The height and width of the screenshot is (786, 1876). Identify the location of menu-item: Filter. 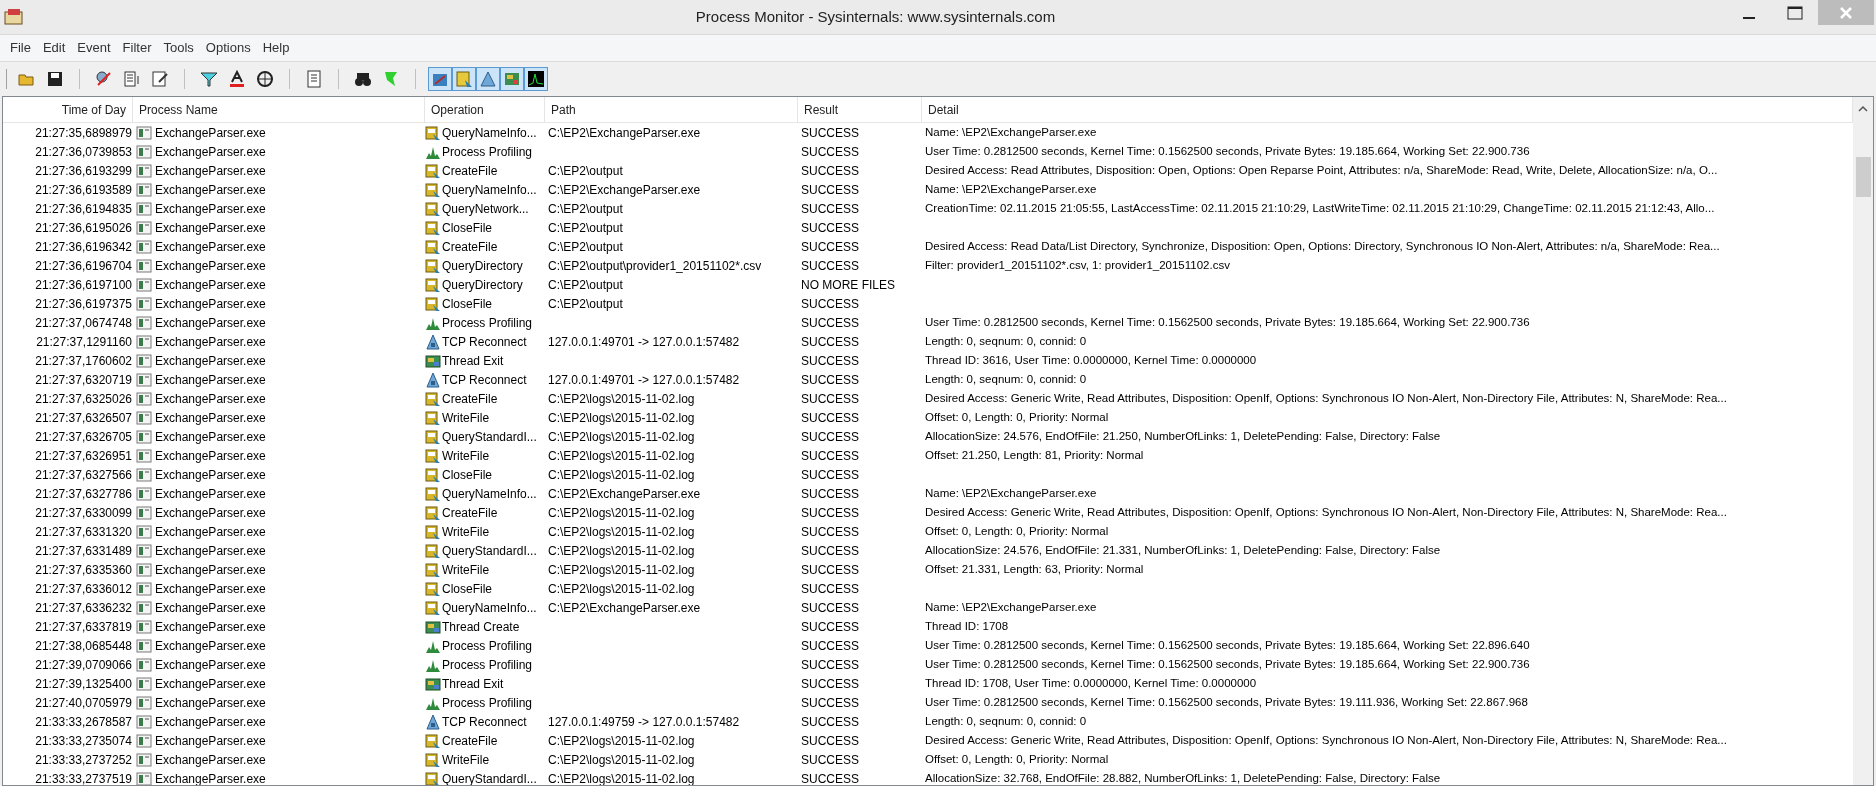
(137, 48).